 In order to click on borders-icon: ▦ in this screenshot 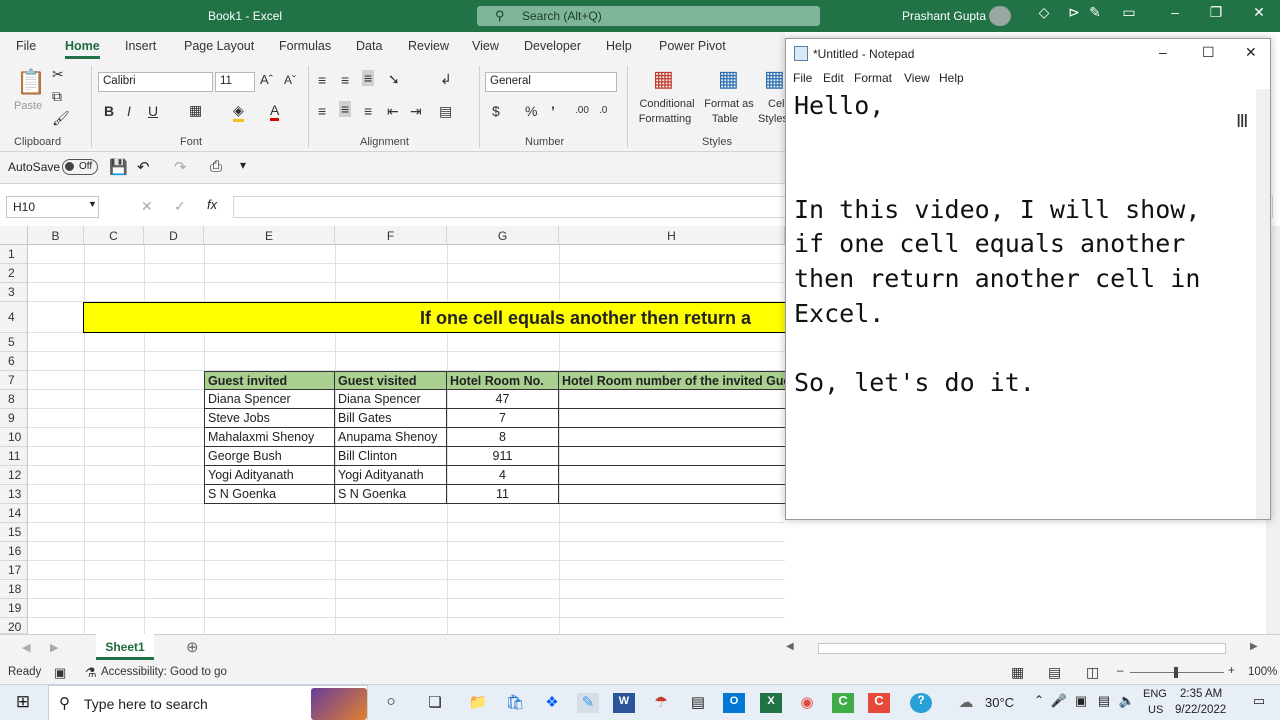, I will do `click(195, 110)`.